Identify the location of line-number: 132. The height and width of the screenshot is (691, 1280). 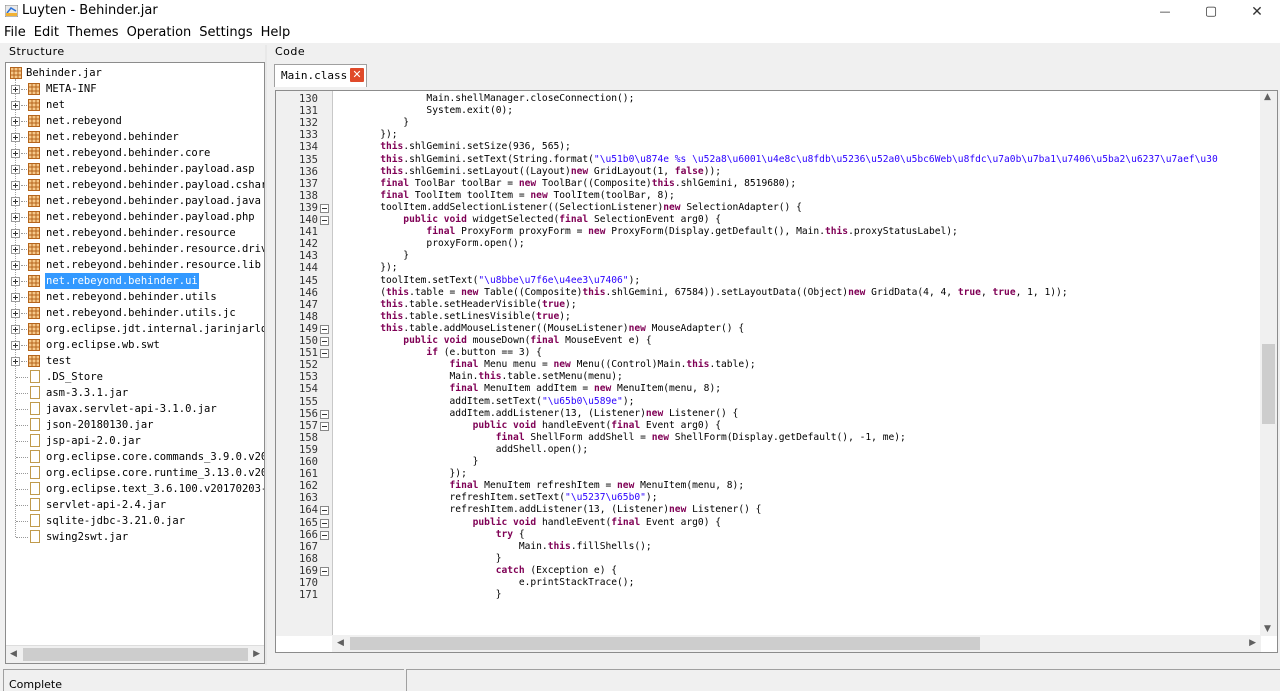
(308, 123).